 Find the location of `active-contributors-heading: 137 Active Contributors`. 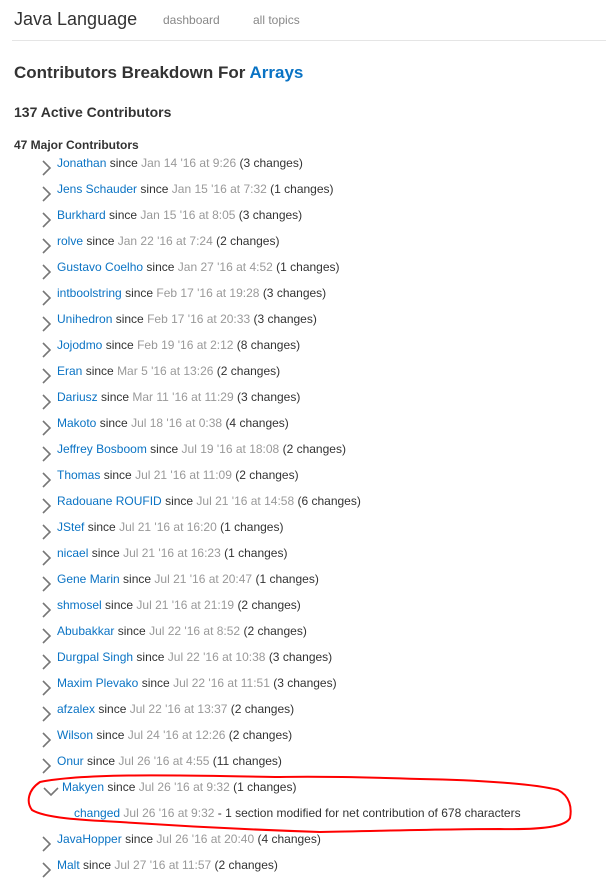

active-contributors-heading: 137 Active Contributors is located at coordinates (93, 112).